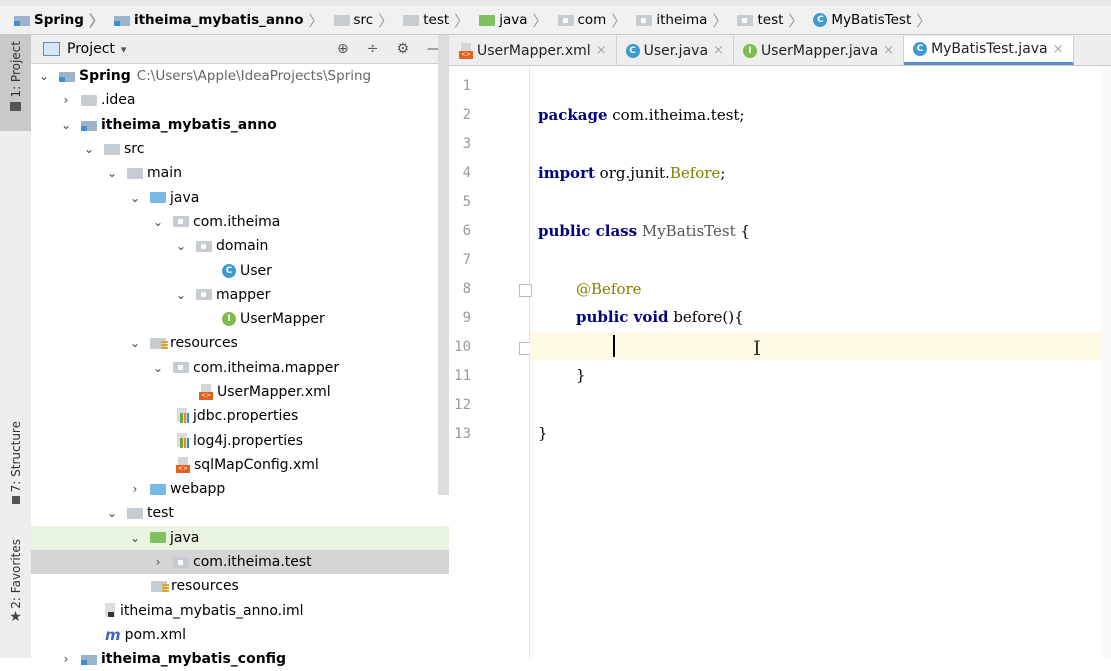  What do you see at coordinates (240, 513) in the screenshot?
I see `tree-item-test: ⌄ test` at bounding box center [240, 513].